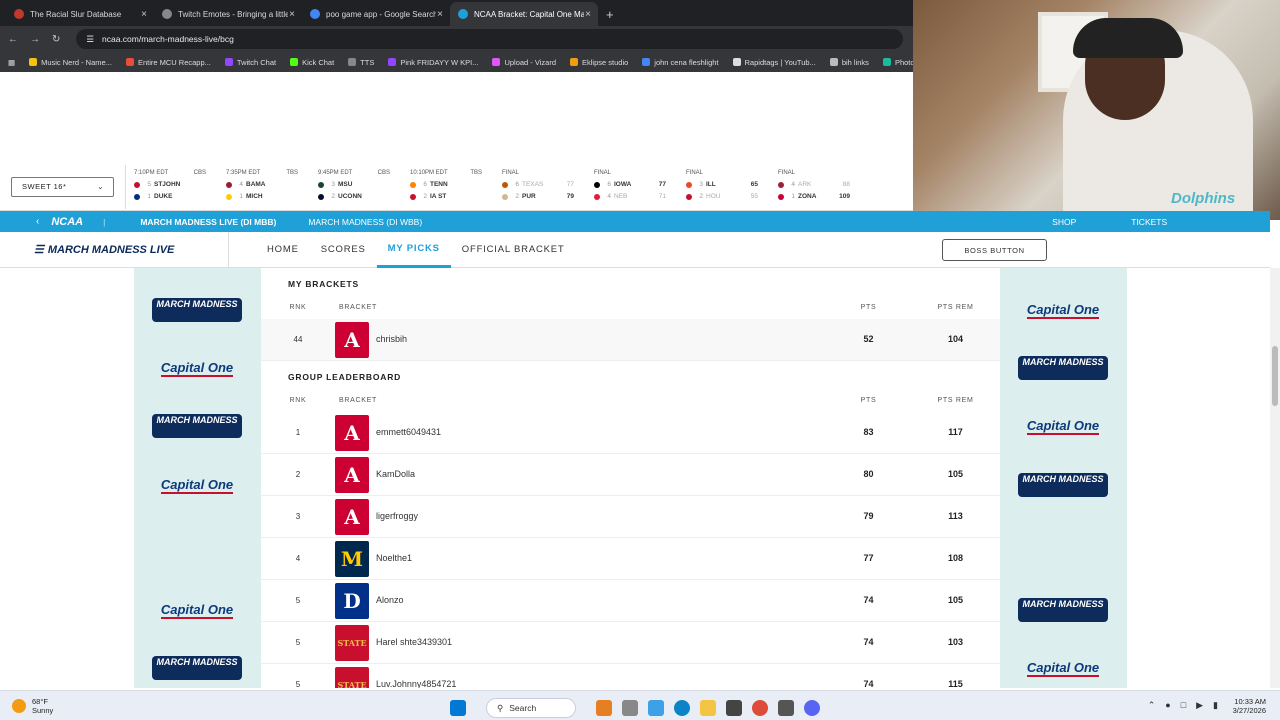 The height and width of the screenshot is (720, 1280). I want to click on chevron-up-icon: ⌃, so click(1152, 705).